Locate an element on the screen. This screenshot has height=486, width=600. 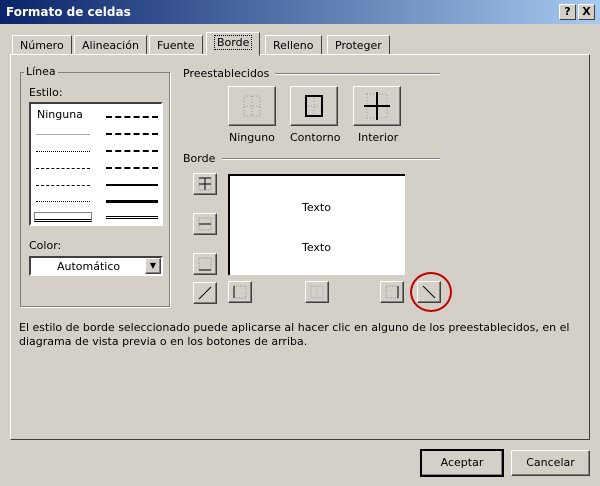
border-inside-vertical-icon is located at coordinates (317, 292).